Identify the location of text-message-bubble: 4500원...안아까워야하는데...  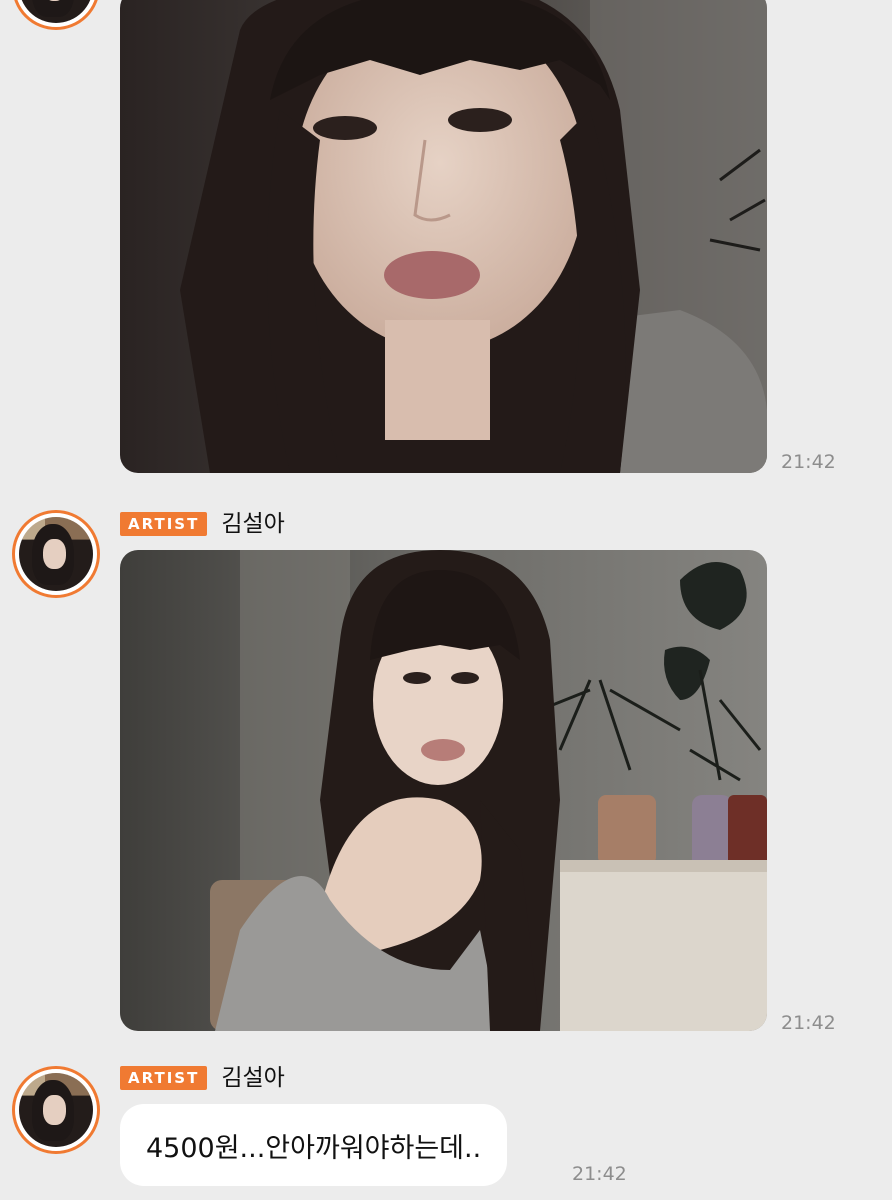
(314, 1145).